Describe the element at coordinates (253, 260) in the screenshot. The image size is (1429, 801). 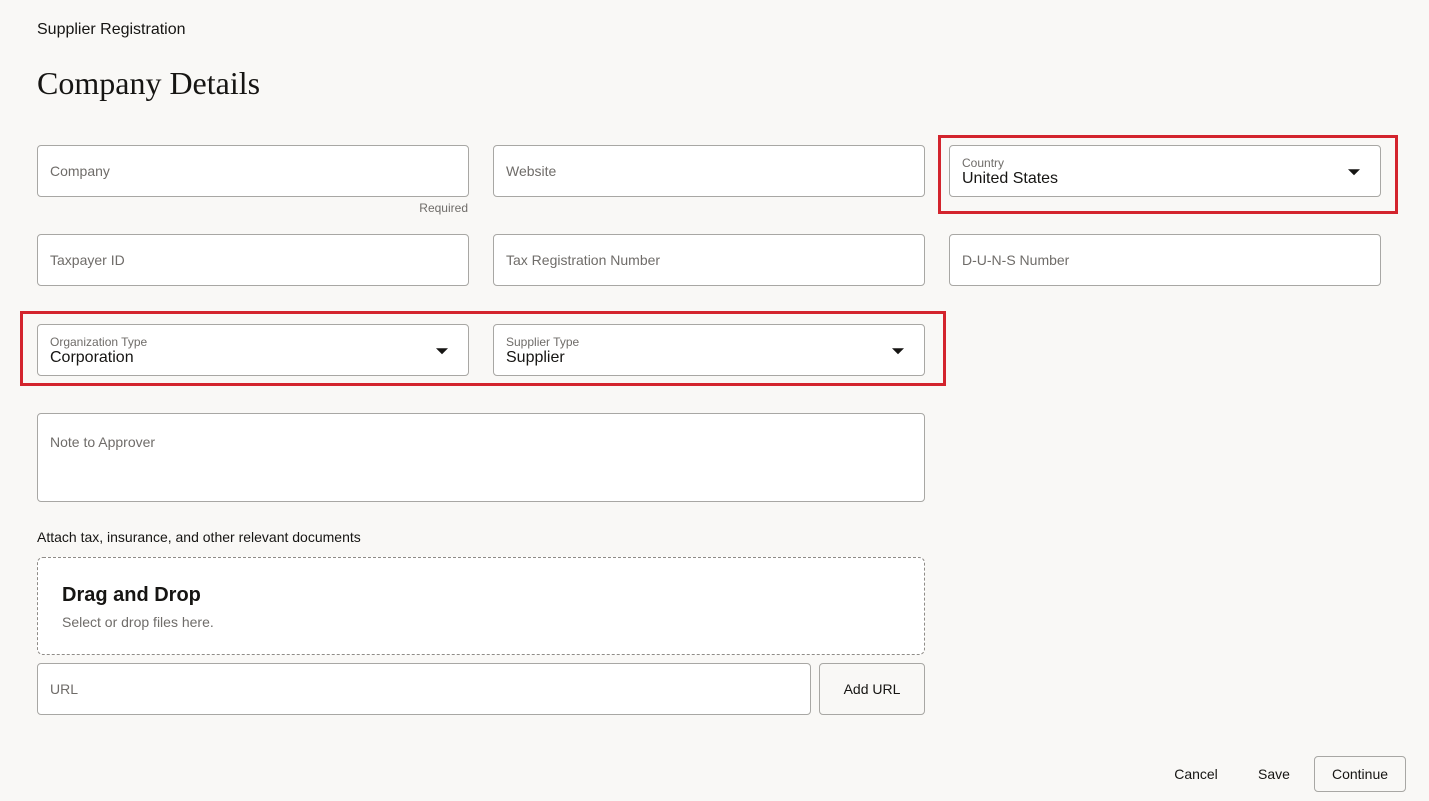
I see `taxpayer-id-input: Taxpayer ID` at that location.